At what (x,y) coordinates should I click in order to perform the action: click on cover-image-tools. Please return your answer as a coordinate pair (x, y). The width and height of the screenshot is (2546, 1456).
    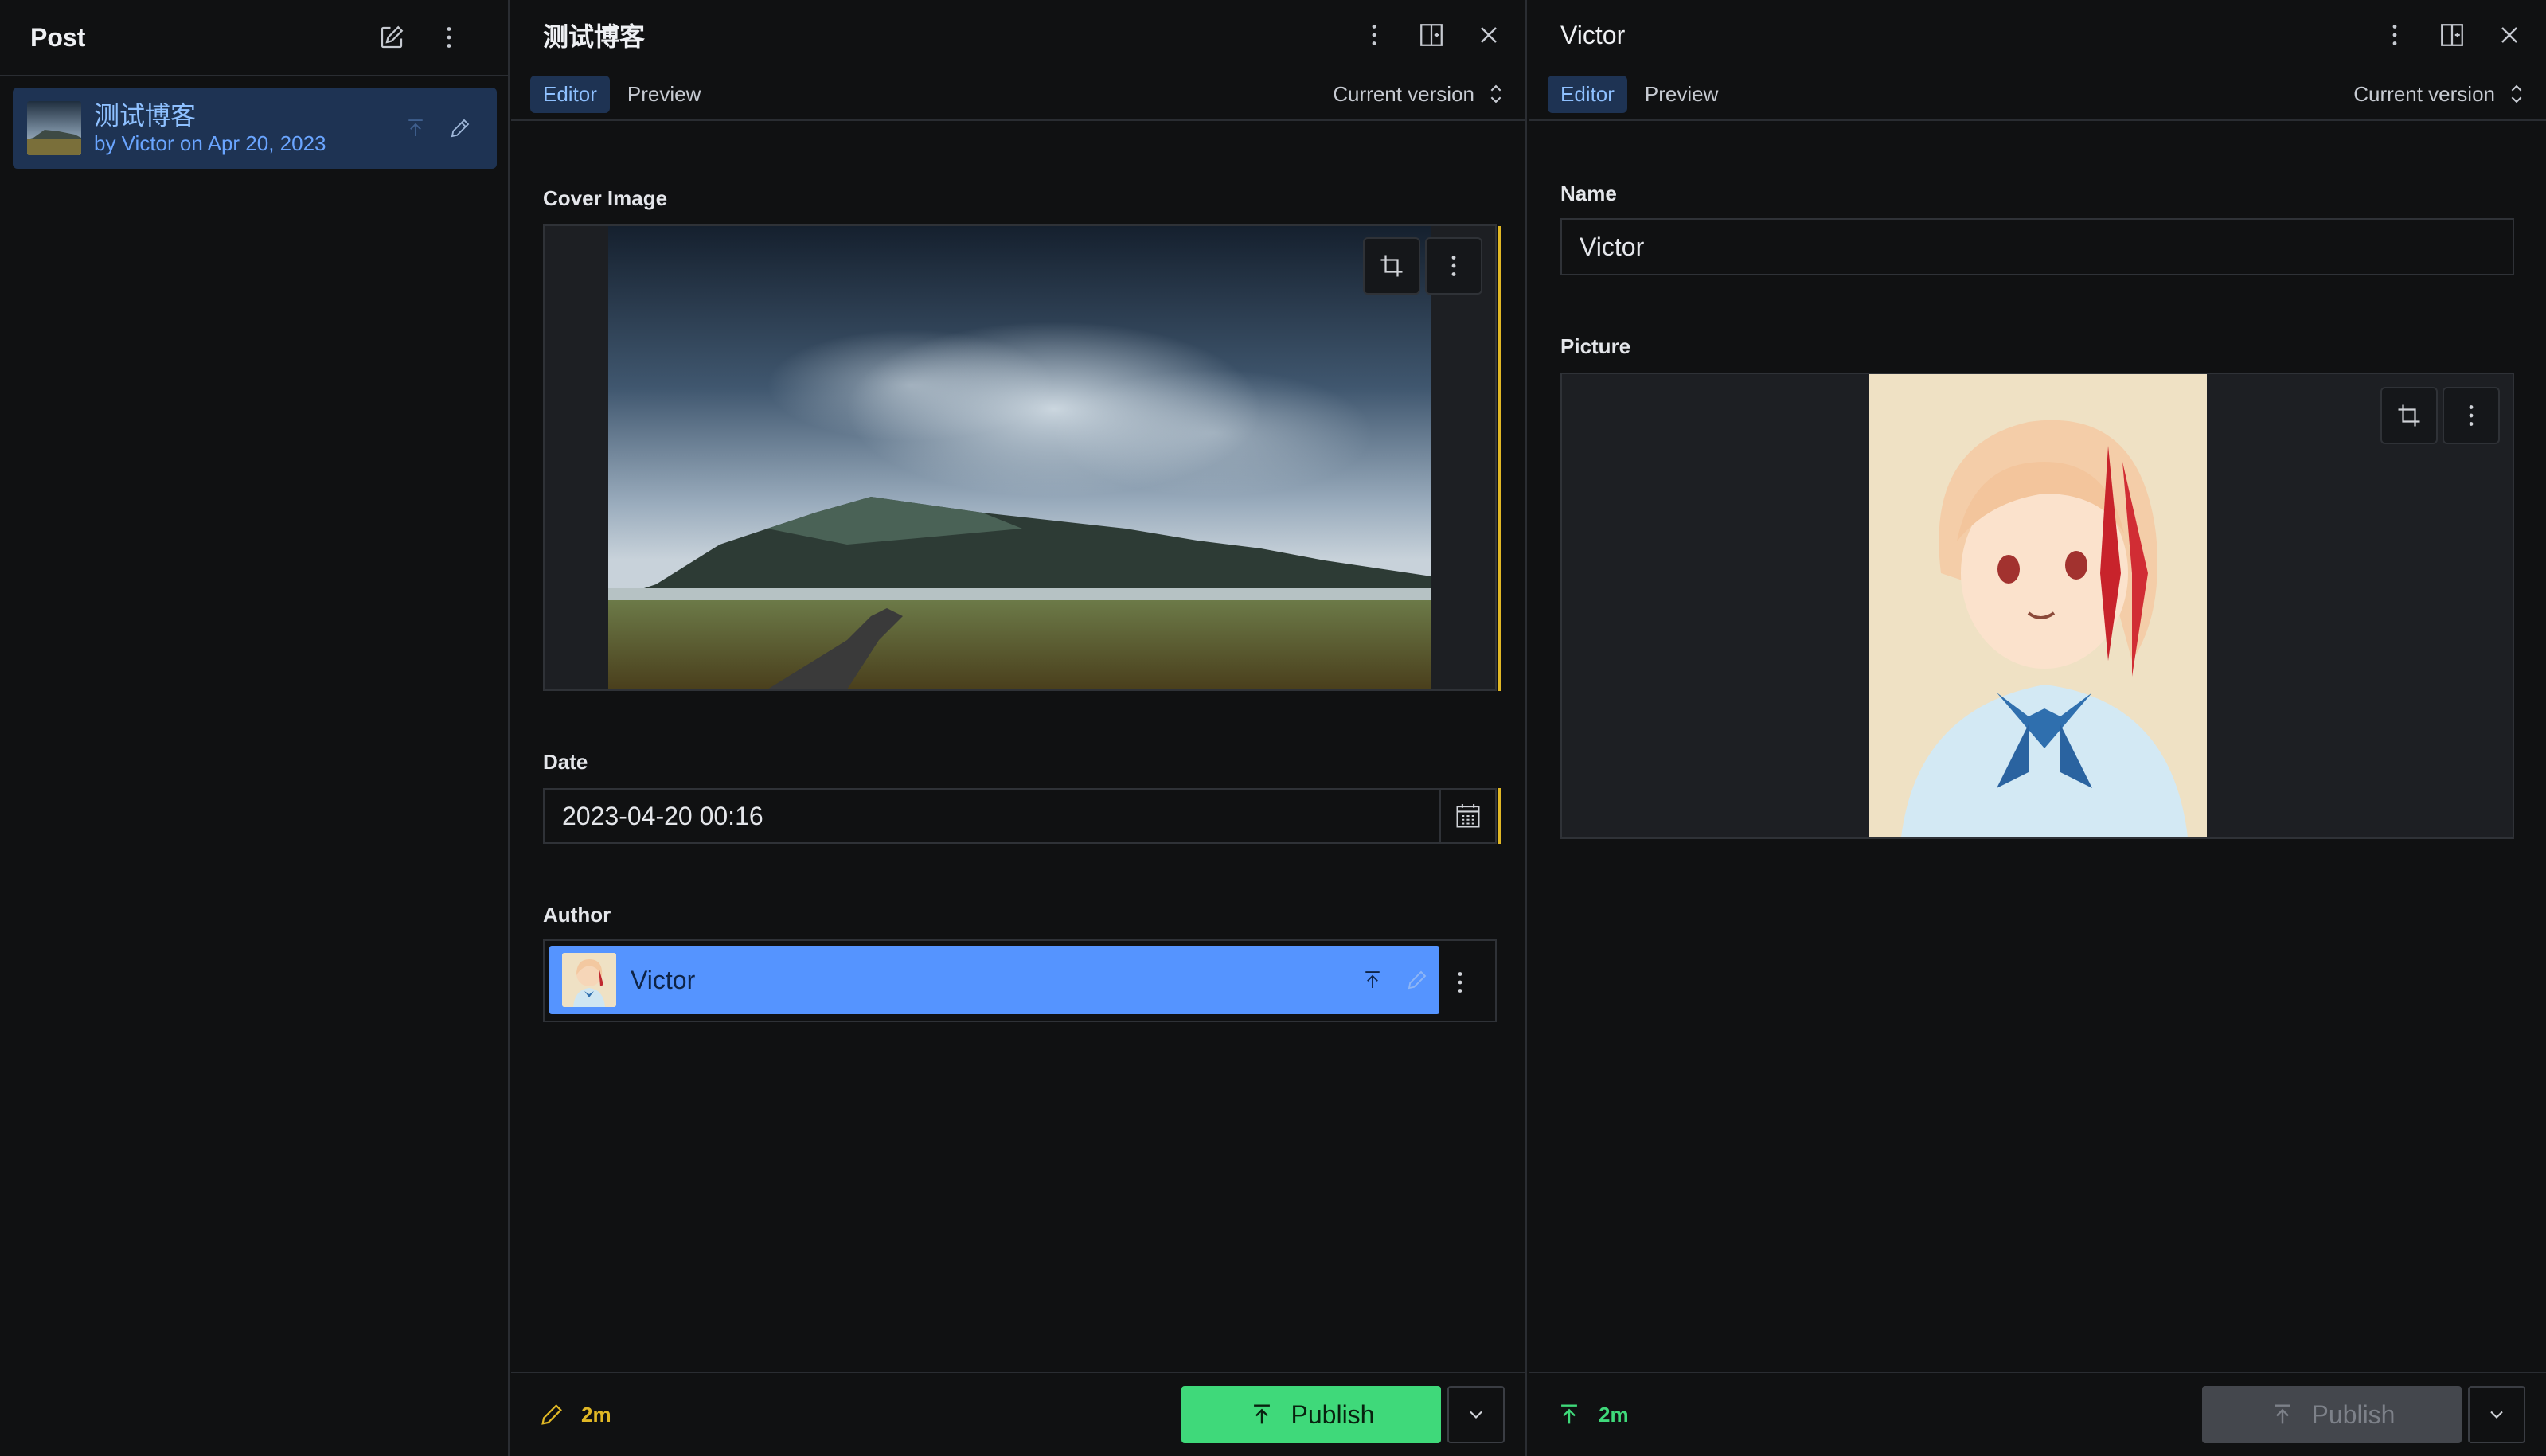
    Looking at the image, I should click on (1422, 266).